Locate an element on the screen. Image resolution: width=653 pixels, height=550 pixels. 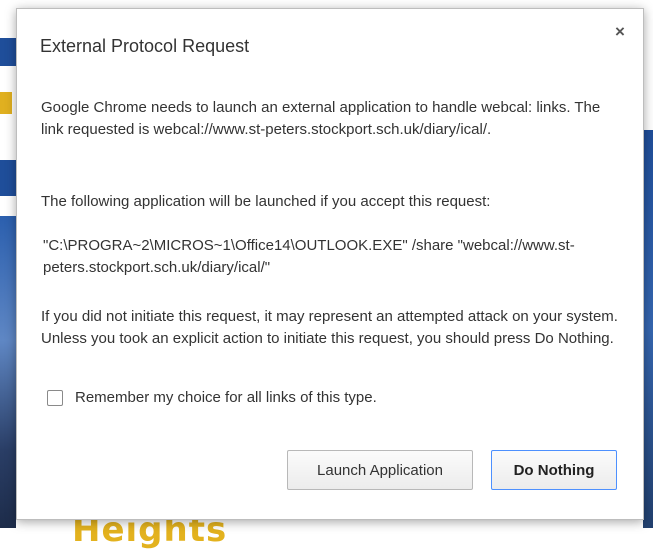
dialog-title: External Protocol Request is located at coordinates (145, 46).